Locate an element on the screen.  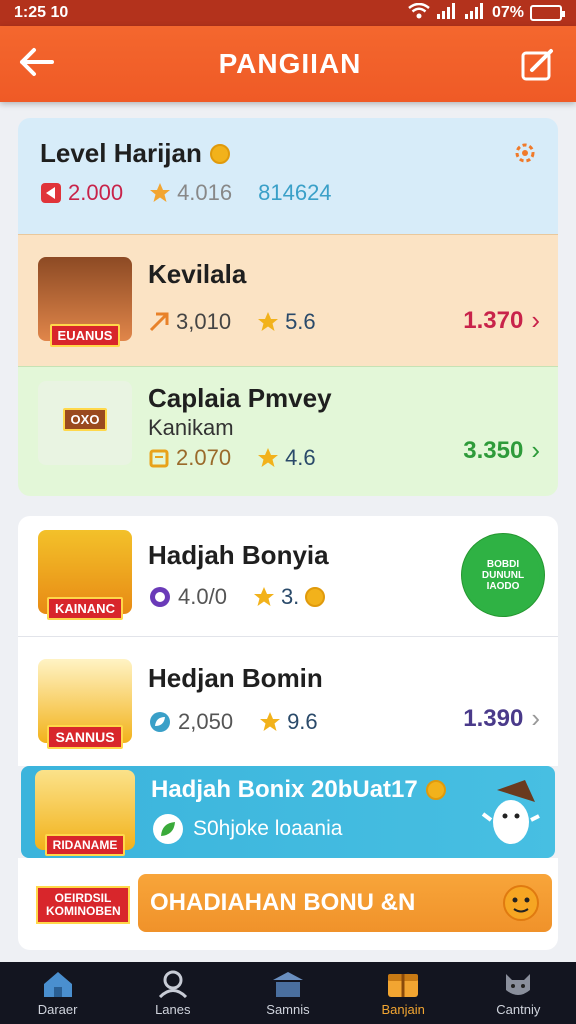
arrow-icon is located at coordinates (159, 322).